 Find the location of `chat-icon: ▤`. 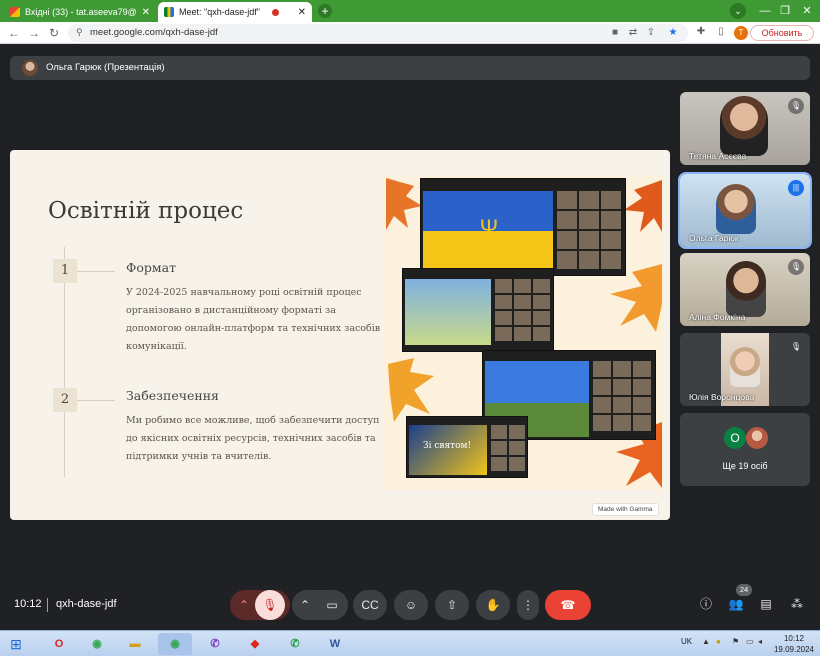

chat-icon: ▤ is located at coordinates (766, 604).